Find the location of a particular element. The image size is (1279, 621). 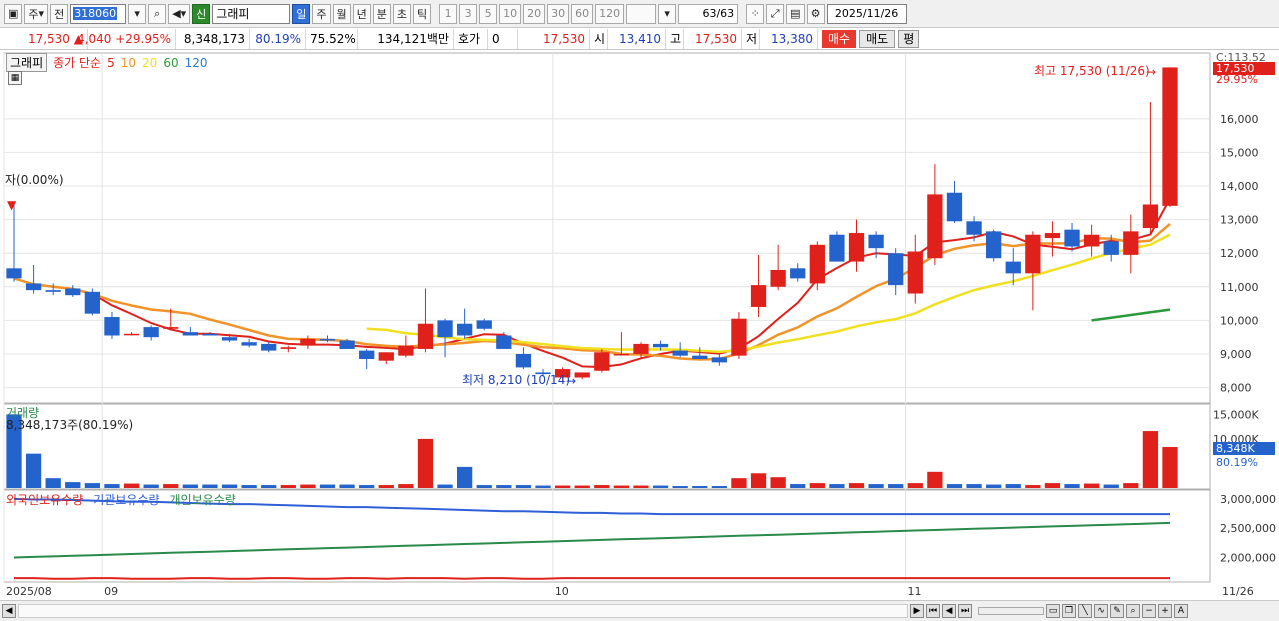

prev-button: 전 is located at coordinates (59, 13).